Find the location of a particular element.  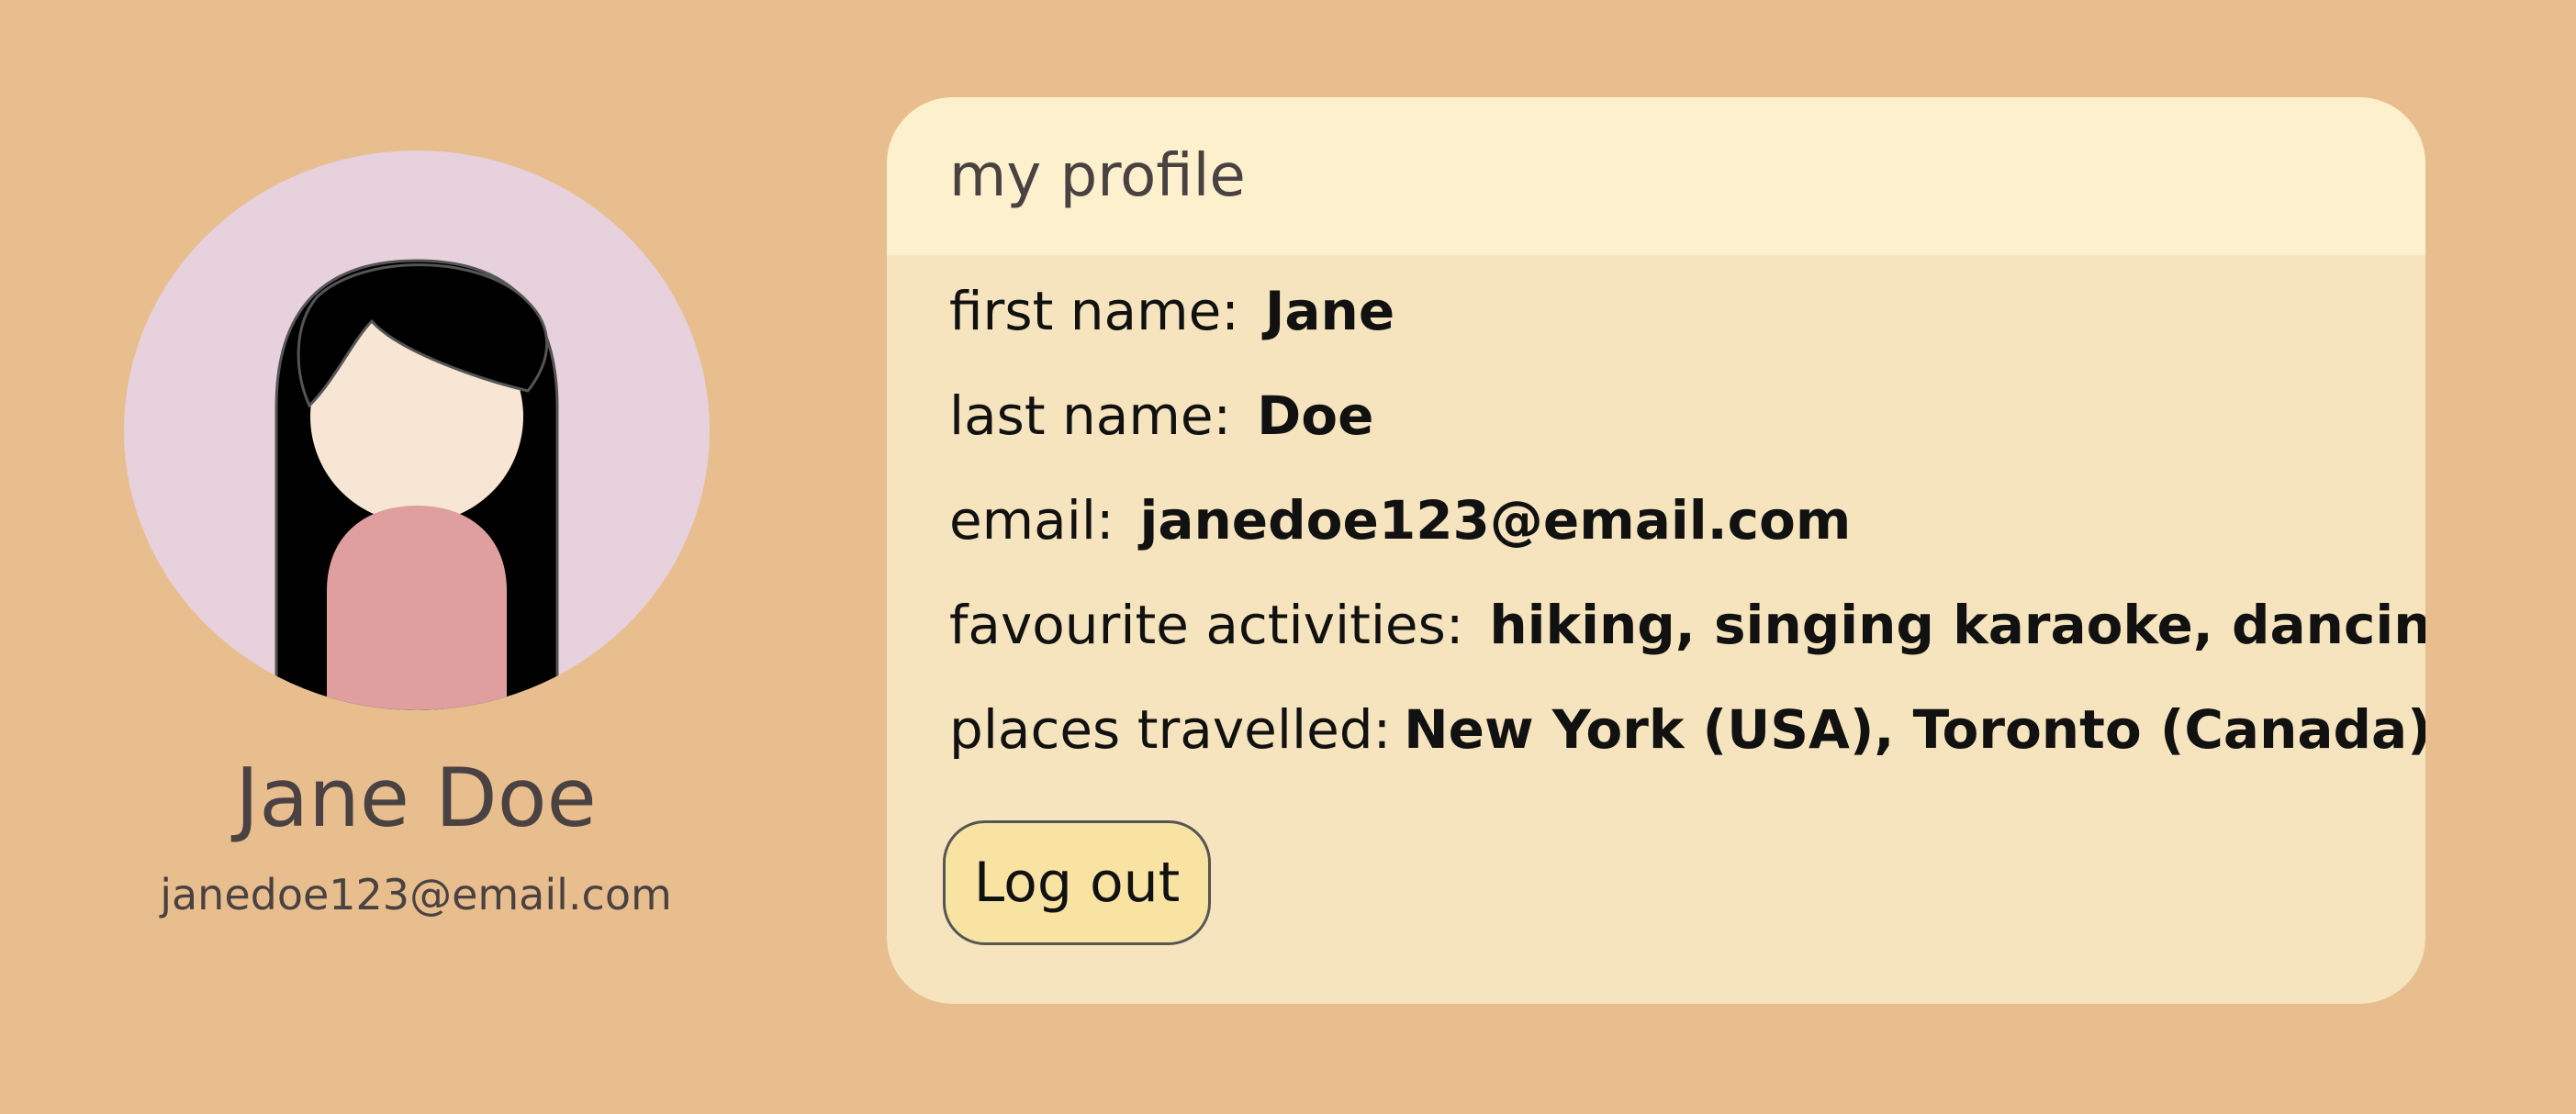

field-label: last name: is located at coordinates (1090, 415).